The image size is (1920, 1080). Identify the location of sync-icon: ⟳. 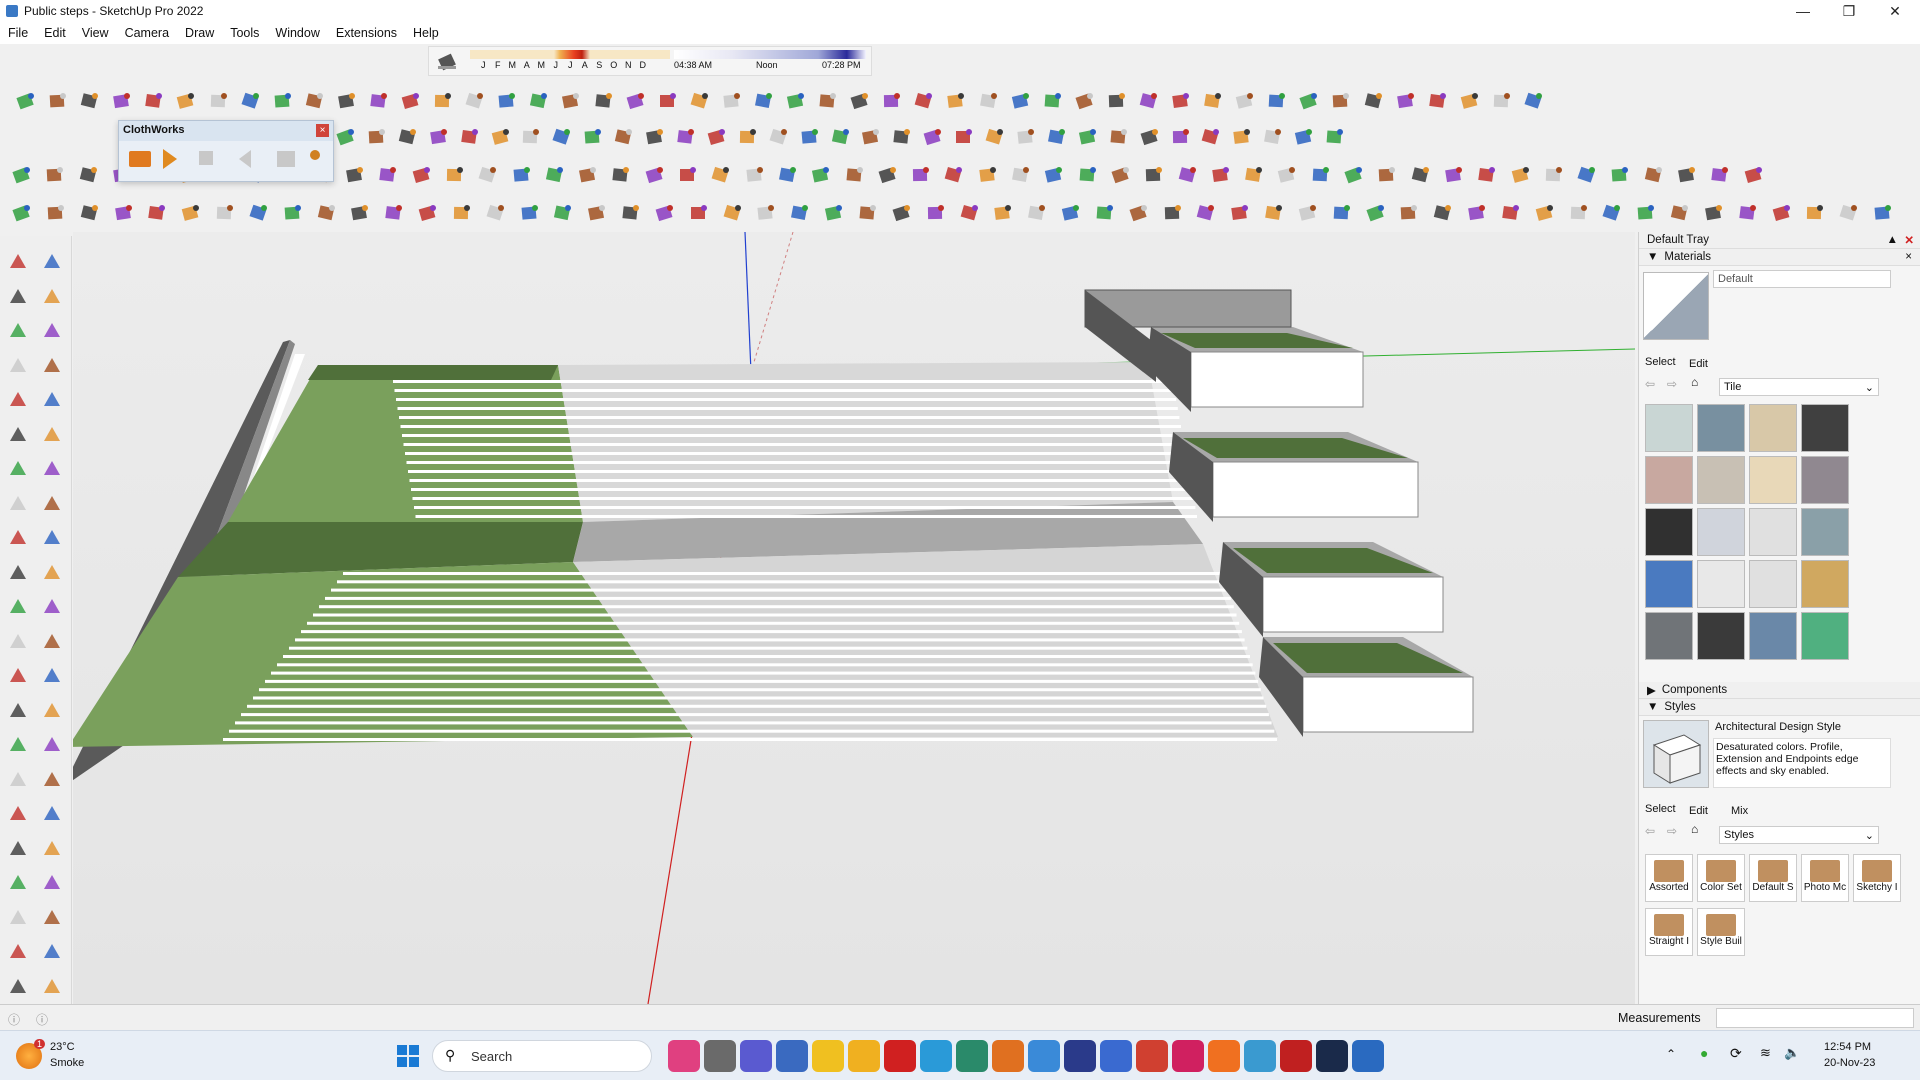
(1736, 1053).